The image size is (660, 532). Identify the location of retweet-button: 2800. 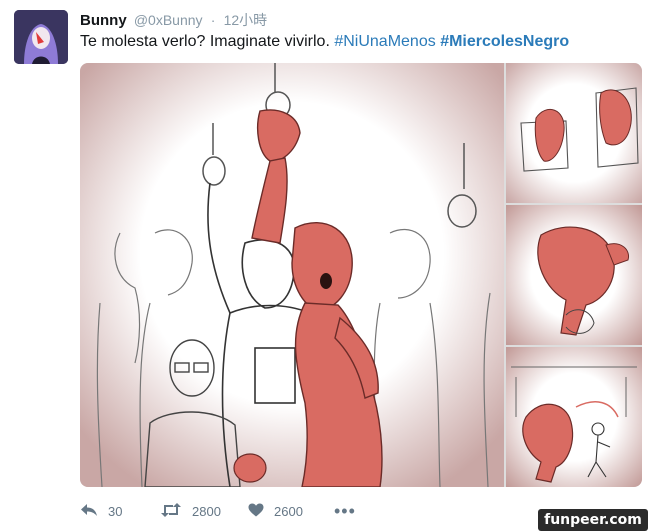
(204, 511).